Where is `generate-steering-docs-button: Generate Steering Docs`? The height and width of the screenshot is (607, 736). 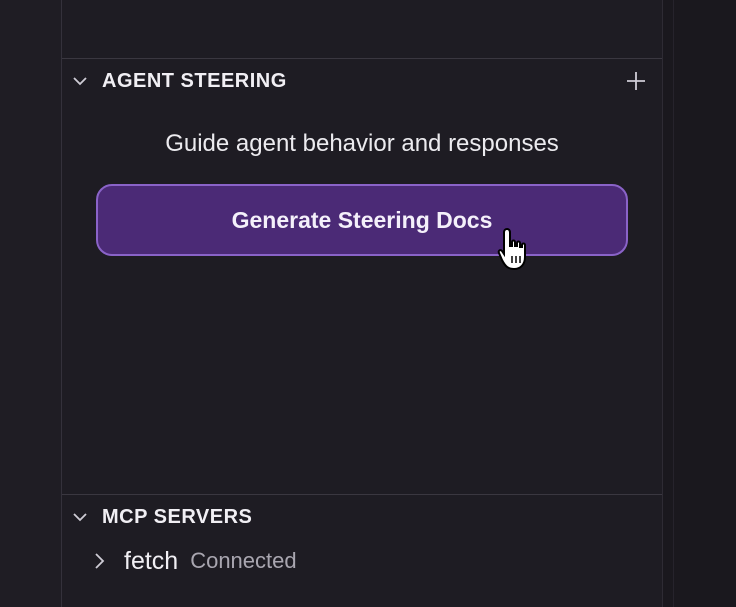
generate-steering-docs-button: Generate Steering Docs is located at coordinates (362, 220).